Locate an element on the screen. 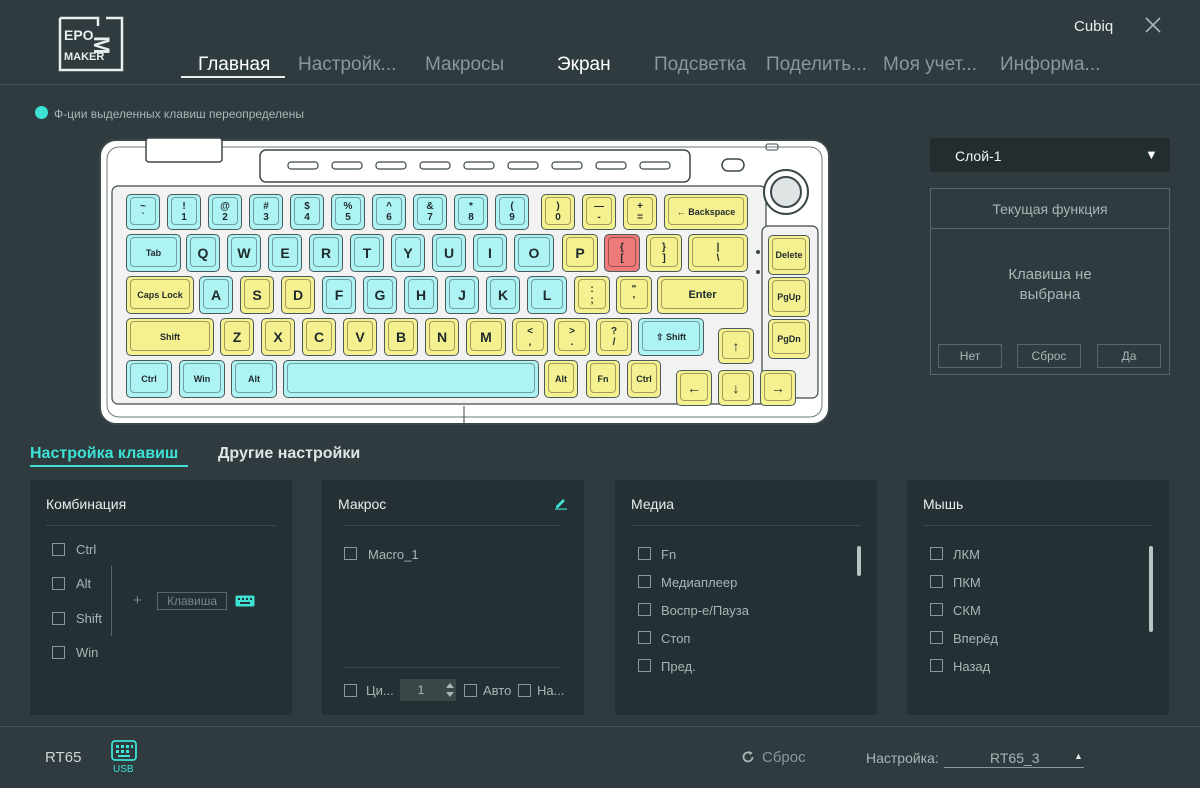  key-input: Клавиша is located at coordinates (192, 601).